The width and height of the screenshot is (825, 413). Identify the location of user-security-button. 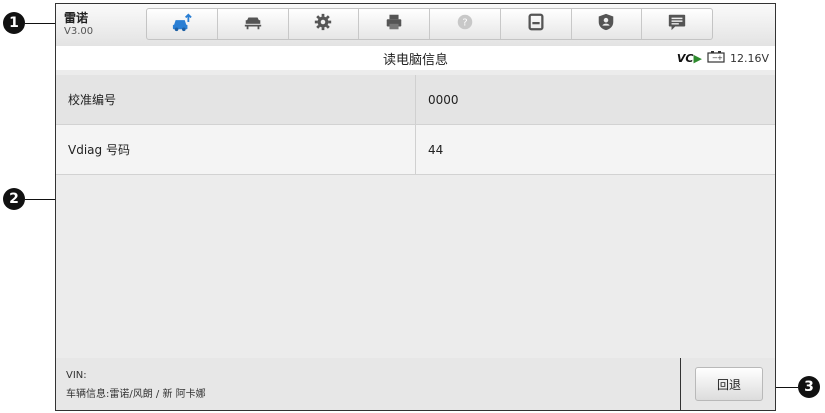
(607, 24).